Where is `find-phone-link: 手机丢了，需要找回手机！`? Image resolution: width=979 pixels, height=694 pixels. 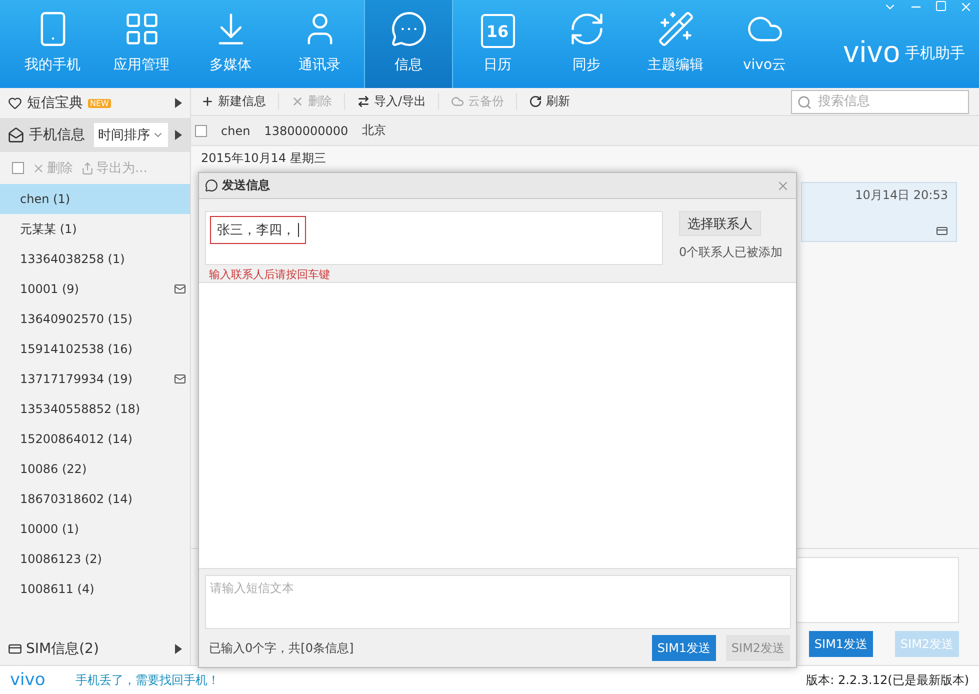
find-phone-link: 手机丢了，需要找回手机！ is located at coordinates (147, 680).